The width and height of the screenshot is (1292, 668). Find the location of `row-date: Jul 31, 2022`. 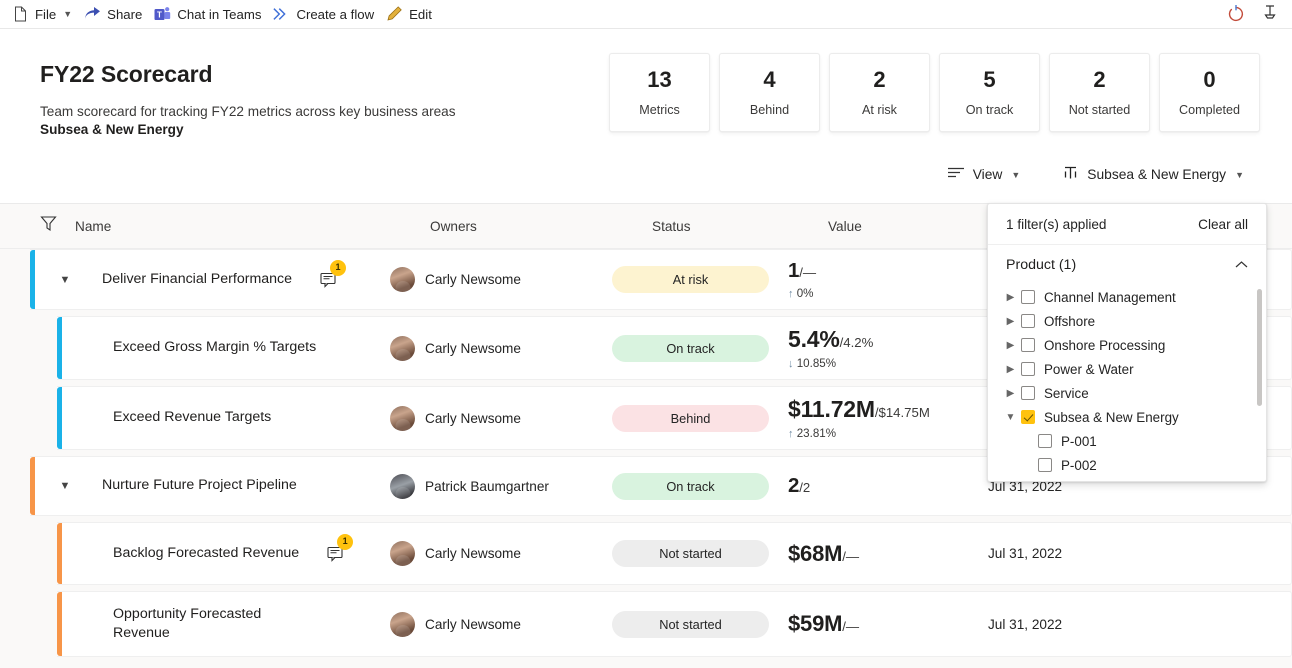

row-date: Jul 31, 2022 is located at coordinates (1025, 553).